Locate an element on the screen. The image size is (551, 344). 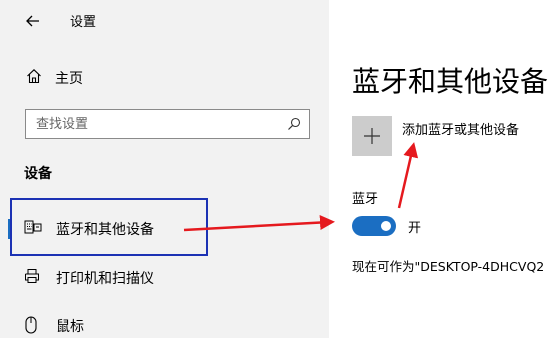
sidebar-item-printers: 打印机和扫描仪 is located at coordinates (164, 277).